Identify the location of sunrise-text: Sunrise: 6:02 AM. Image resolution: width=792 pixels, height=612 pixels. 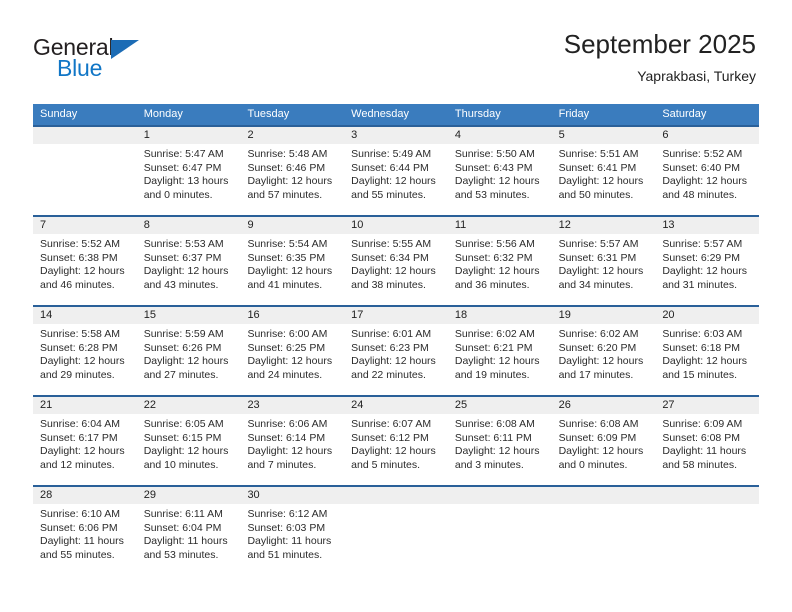
(494, 334).